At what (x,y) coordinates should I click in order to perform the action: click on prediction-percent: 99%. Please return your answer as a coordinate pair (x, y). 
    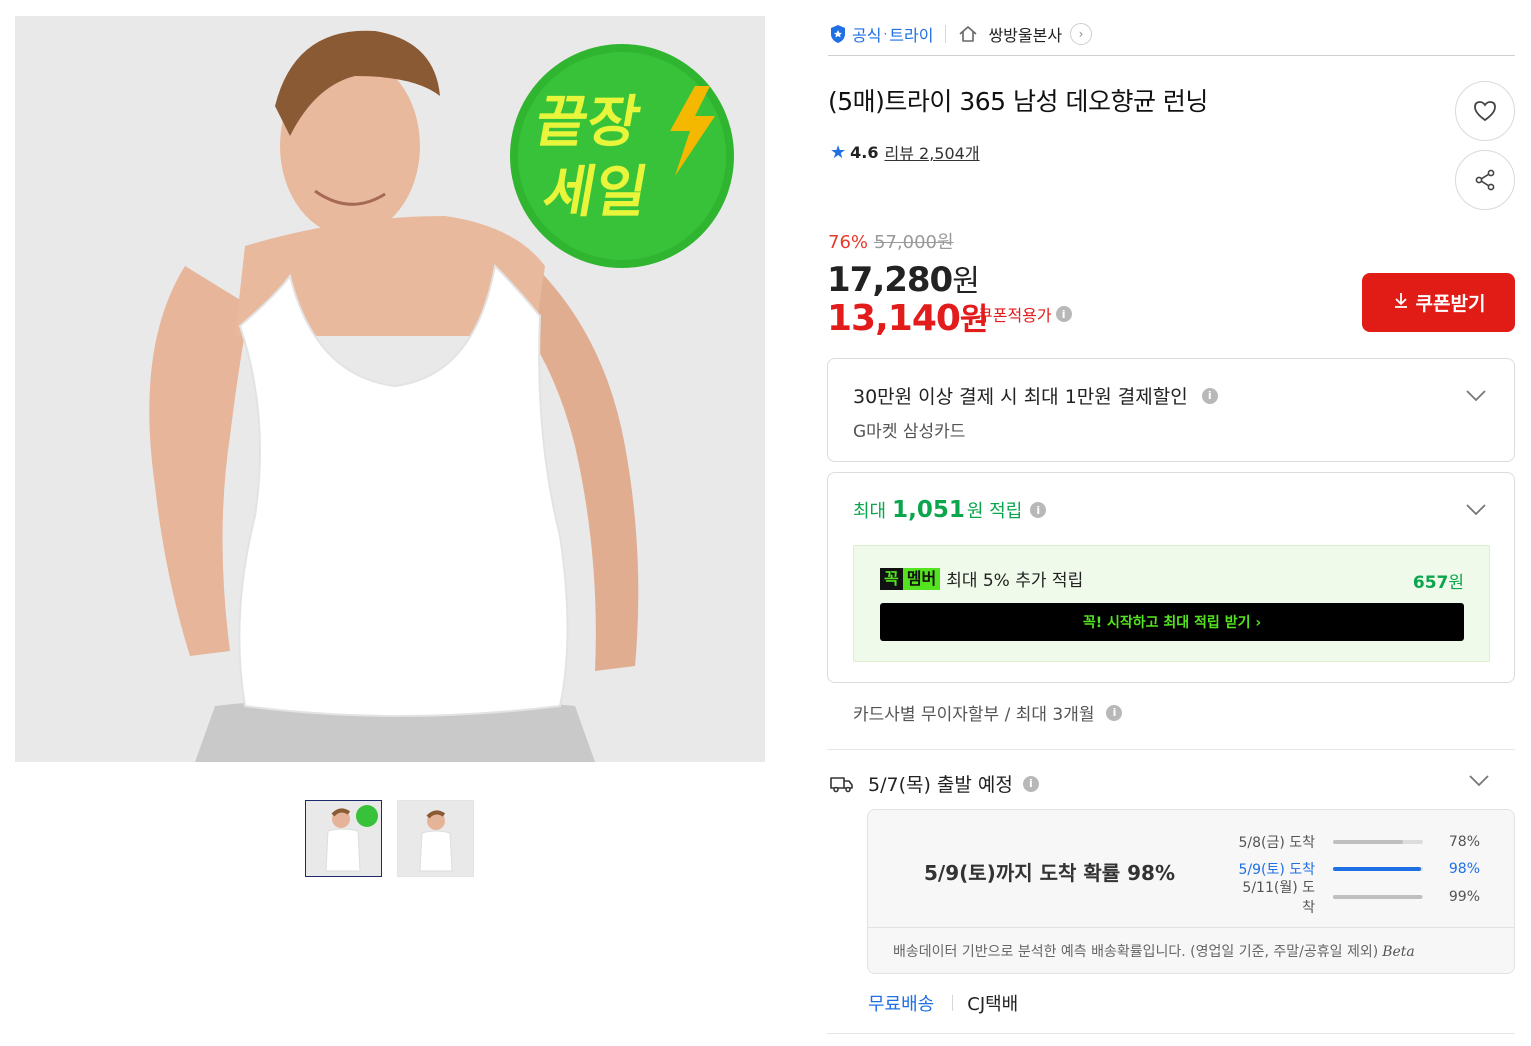
    Looking at the image, I should click on (1464, 897).